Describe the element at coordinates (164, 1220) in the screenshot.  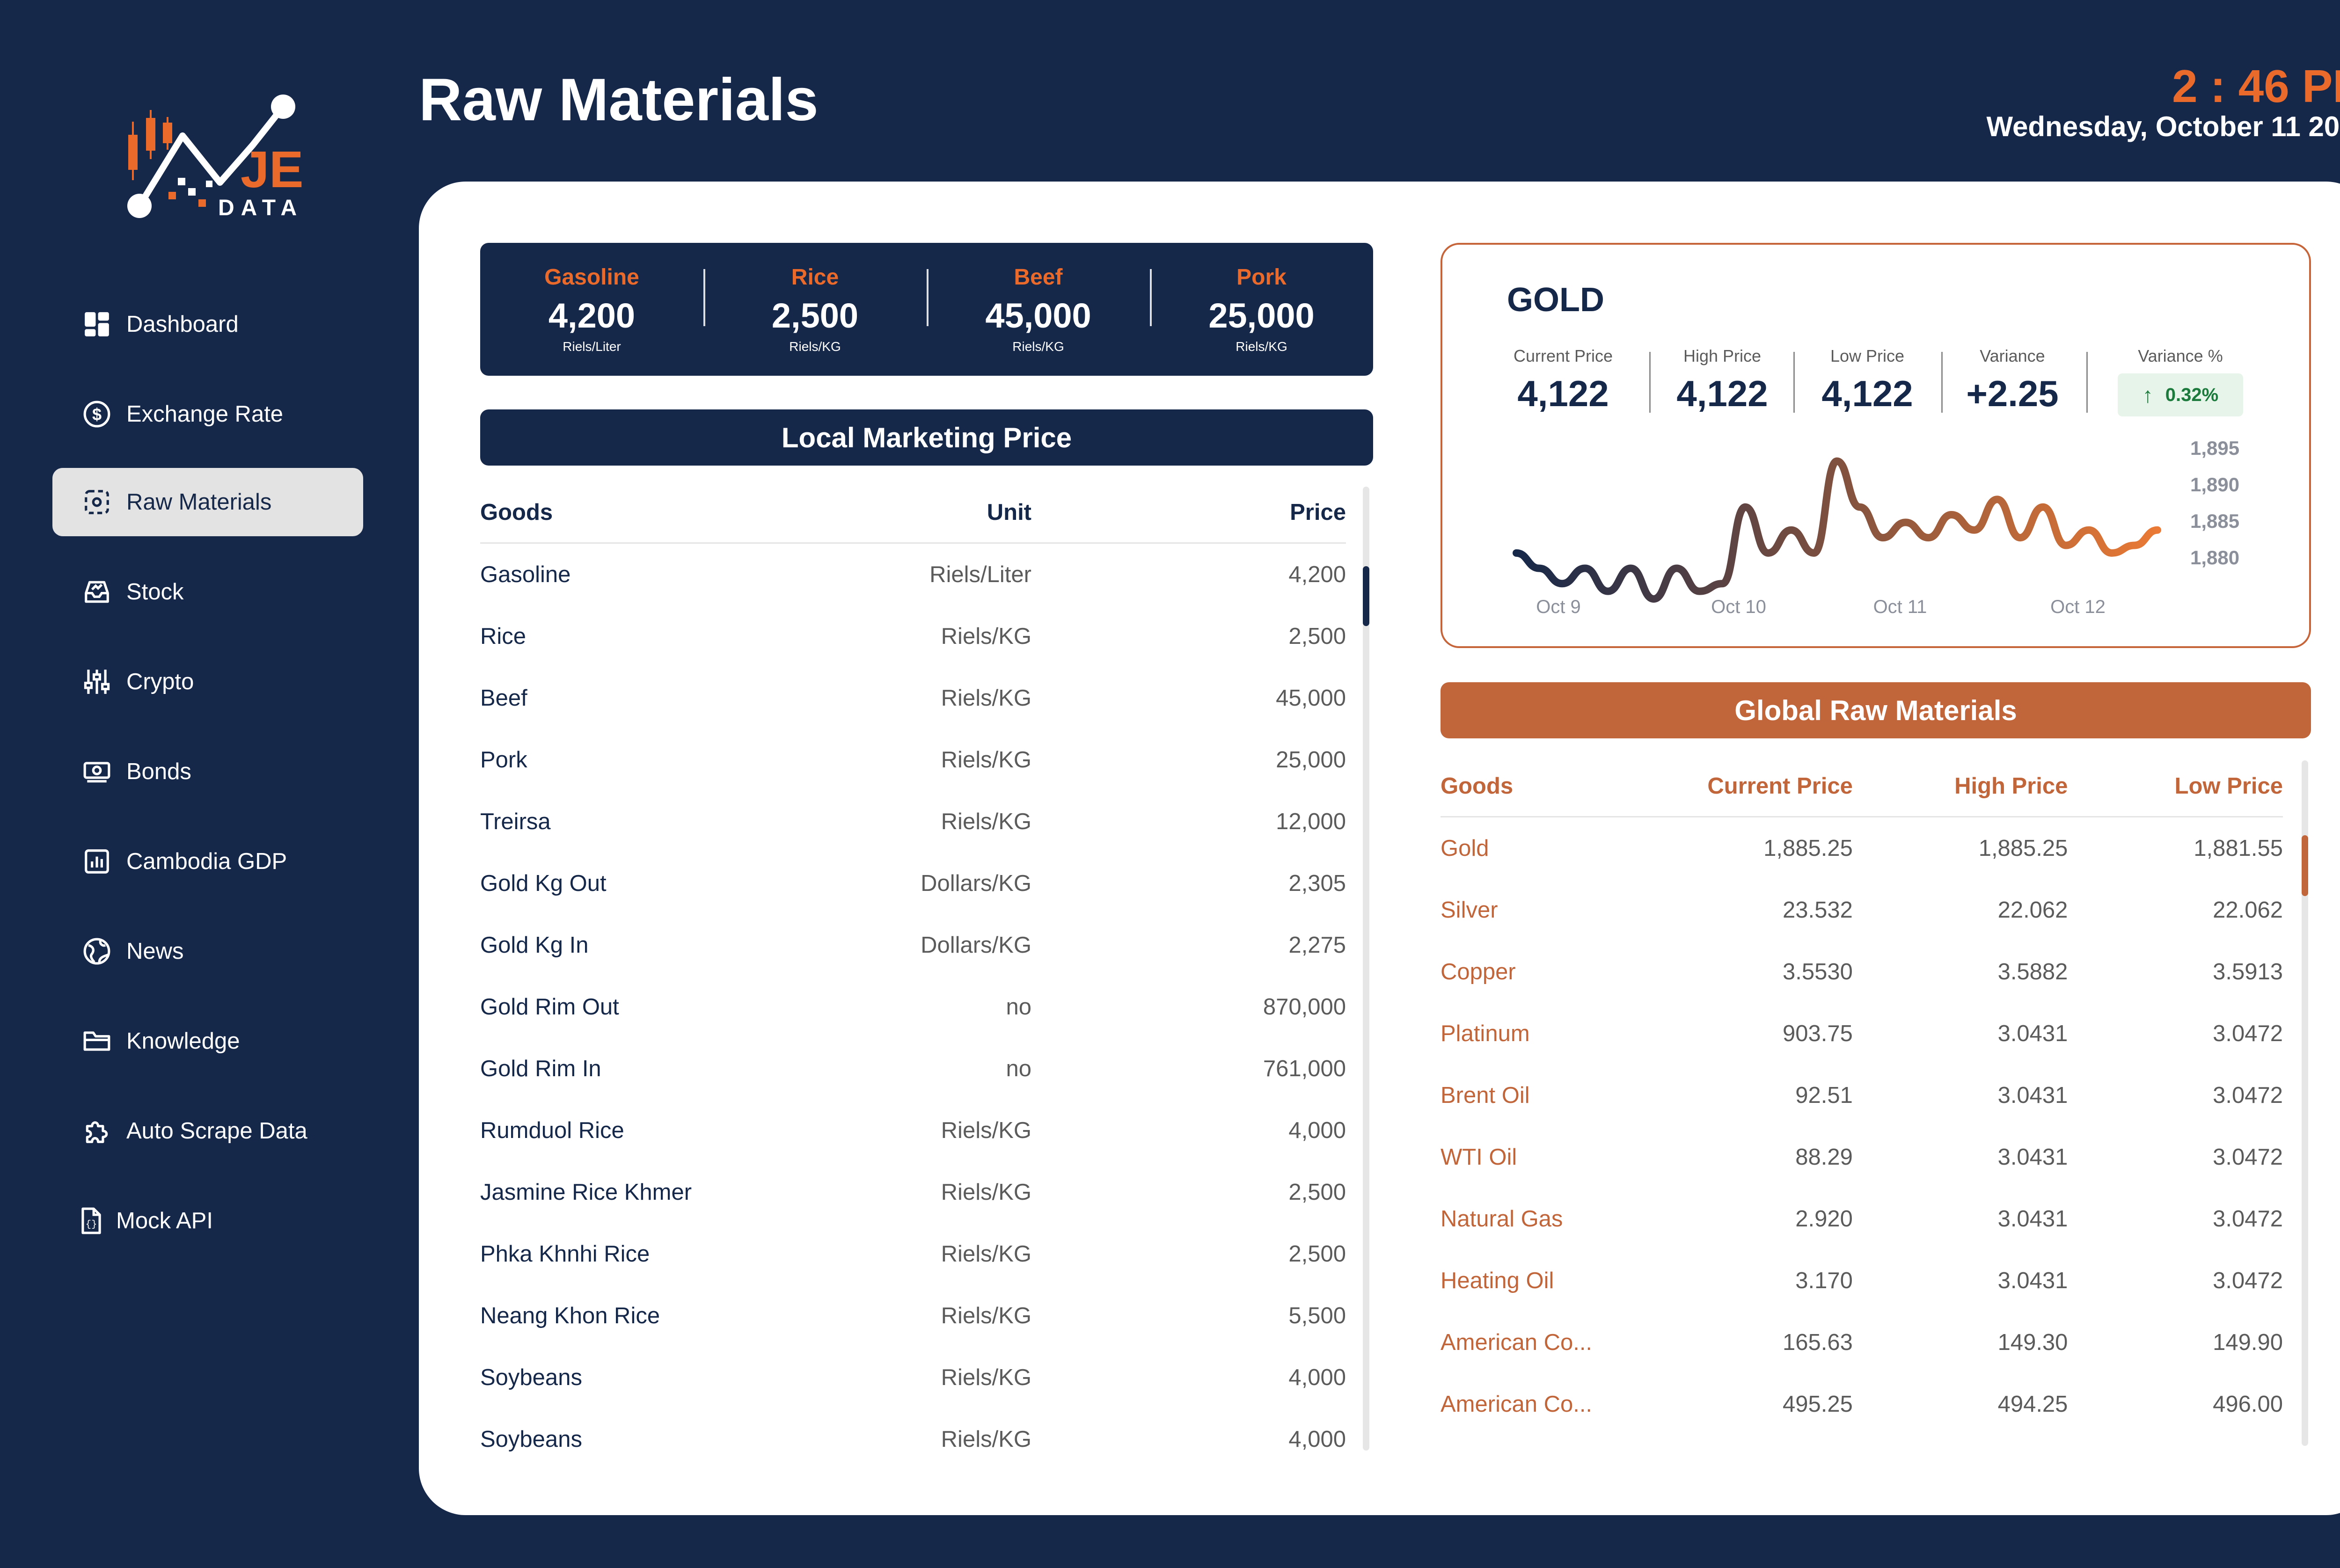
I see `sidebar-item-label: Mock API` at that location.